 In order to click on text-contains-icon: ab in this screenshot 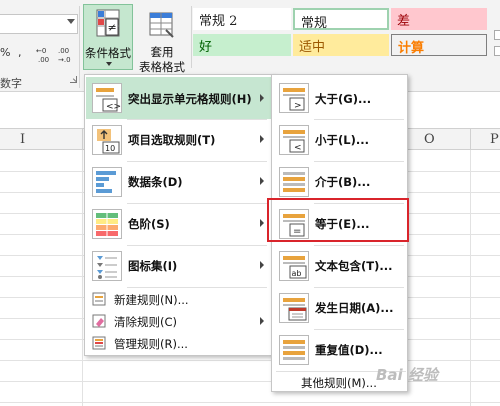, I will do `click(294, 266)`.